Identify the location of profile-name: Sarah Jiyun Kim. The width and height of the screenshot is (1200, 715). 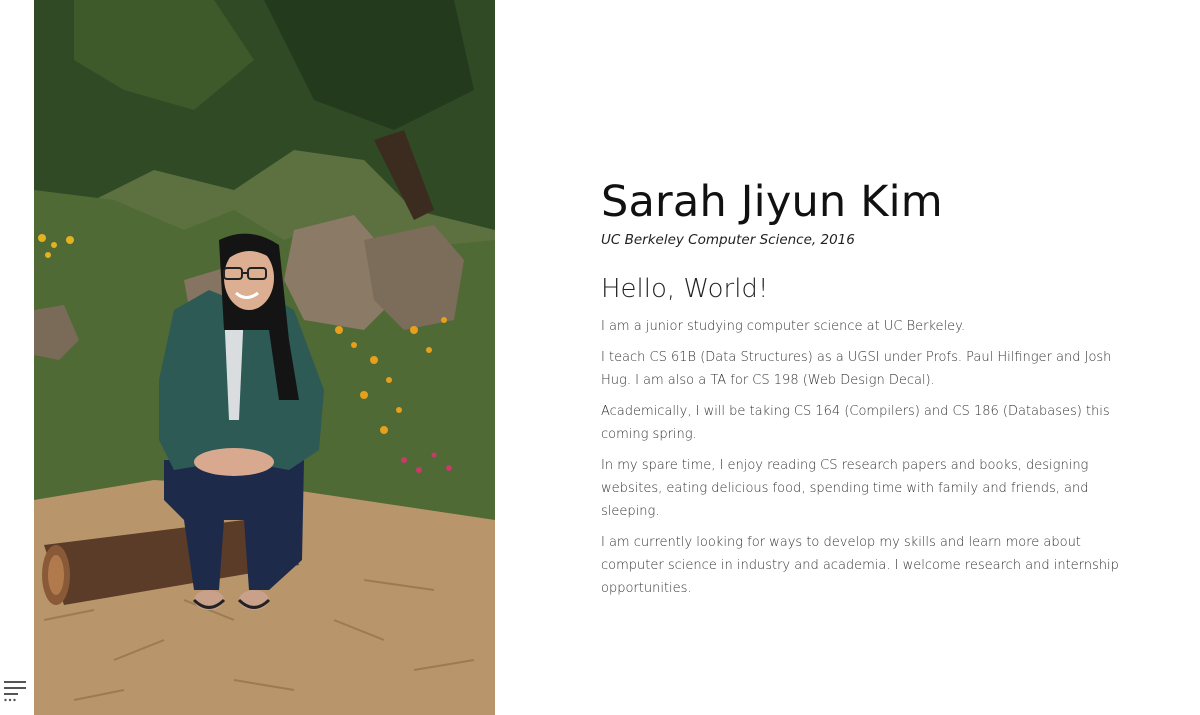
(772, 202).